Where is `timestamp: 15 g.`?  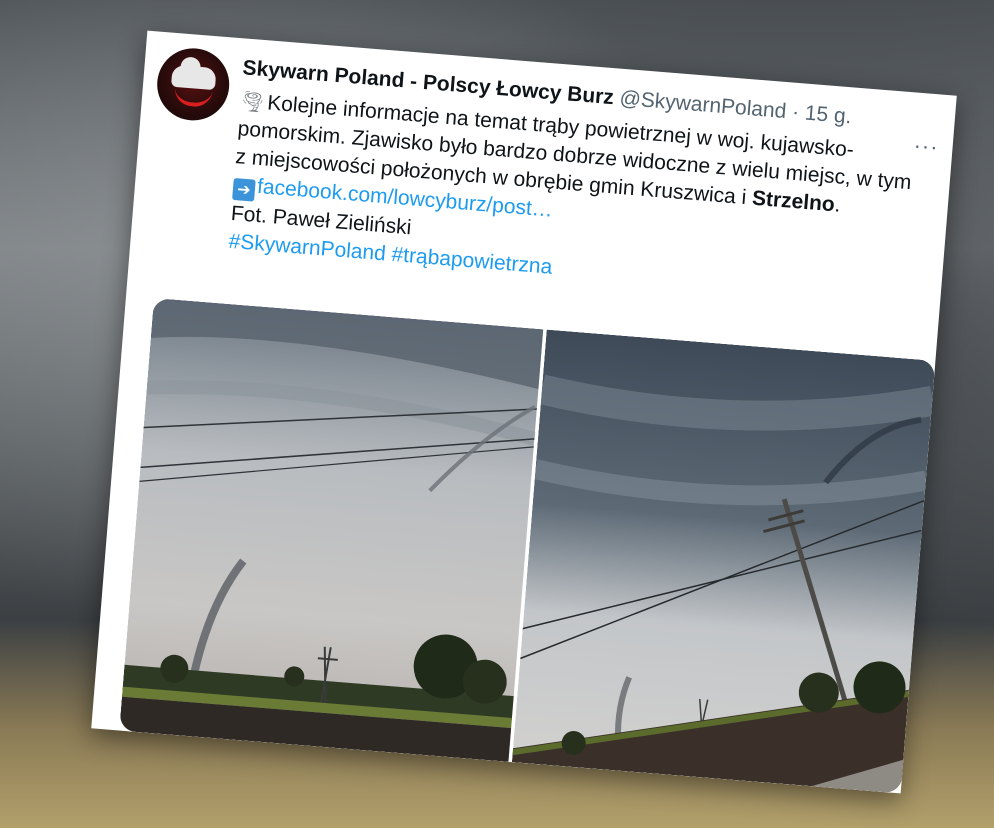 timestamp: 15 g. is located at coordinates (828, 115).